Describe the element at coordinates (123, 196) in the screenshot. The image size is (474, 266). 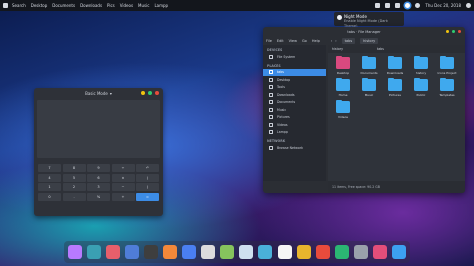
I see `key-plus: +` at that location.